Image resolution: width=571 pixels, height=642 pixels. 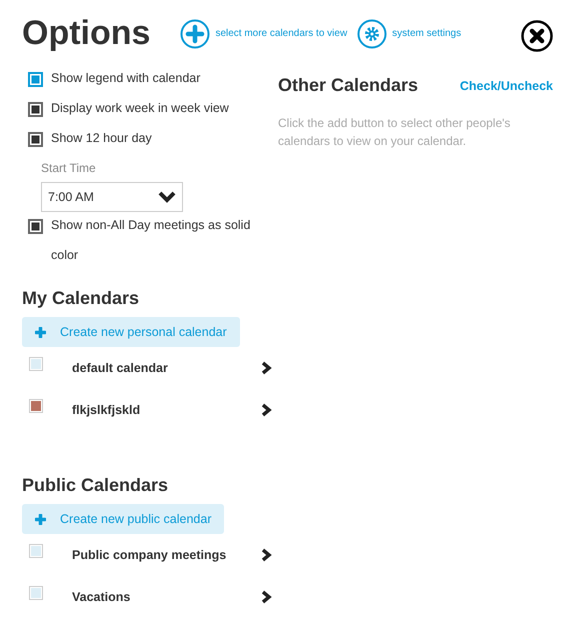 I want to click on section-title: Other Calendars, so click(x=348, y=85).